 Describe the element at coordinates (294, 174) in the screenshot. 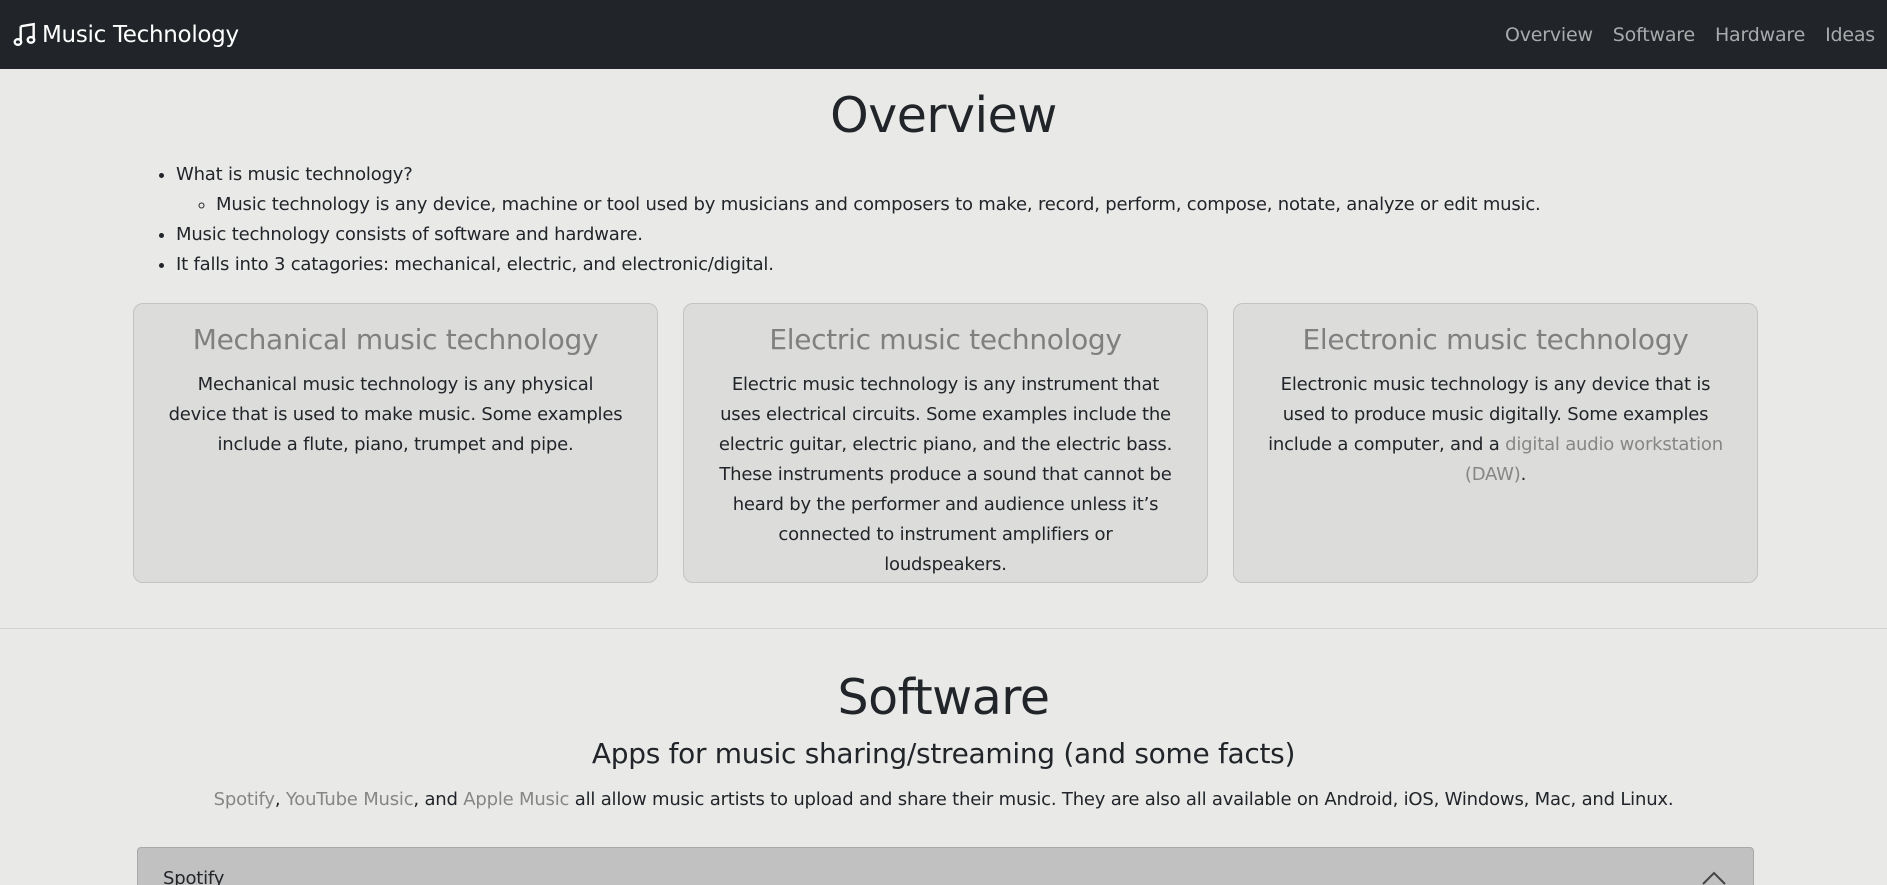

I see `bullet-what-is-text: What is music technology?` at that location.